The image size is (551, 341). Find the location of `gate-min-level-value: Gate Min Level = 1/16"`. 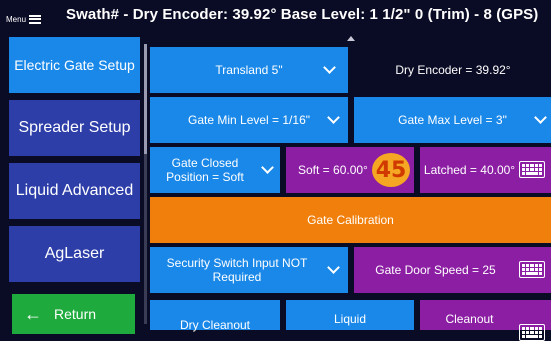

gate-min-level-value: Gate Min Level = 1/16" is located at coordinates (249, 119).